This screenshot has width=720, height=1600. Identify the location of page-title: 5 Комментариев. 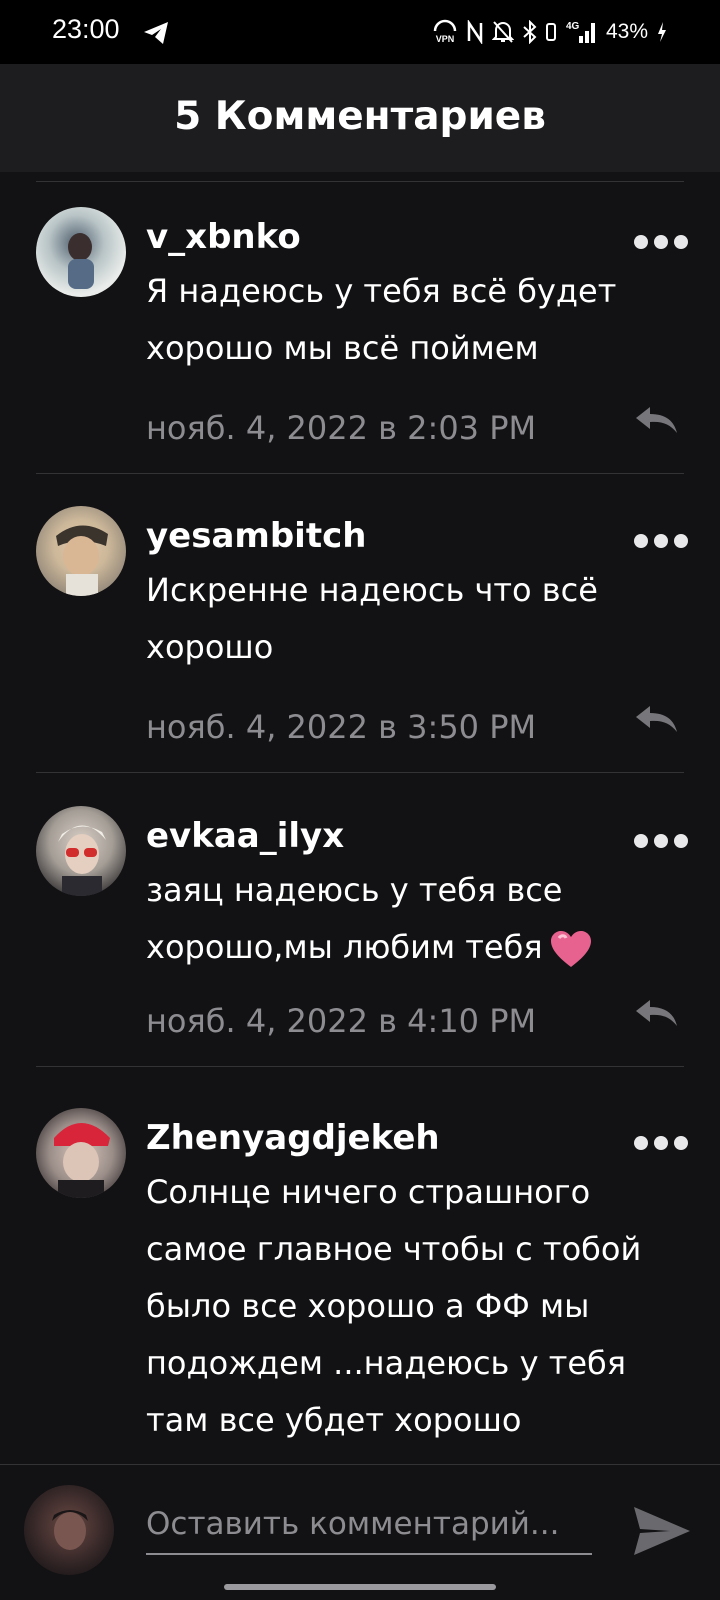
(360, 116).